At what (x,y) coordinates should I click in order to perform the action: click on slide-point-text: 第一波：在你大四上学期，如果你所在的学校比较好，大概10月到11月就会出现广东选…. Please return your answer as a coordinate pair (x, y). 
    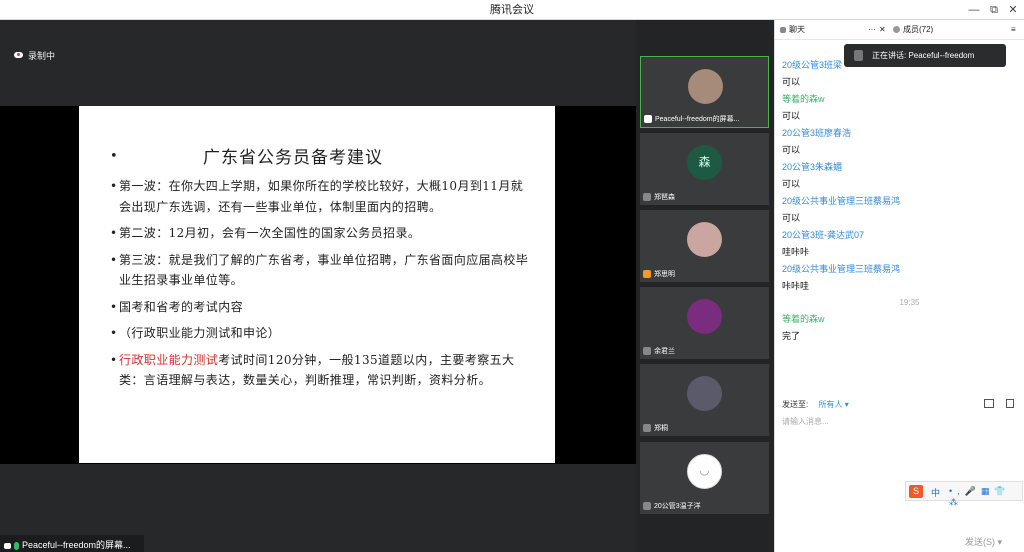
    Looking at the image, I should click on (321, 196).